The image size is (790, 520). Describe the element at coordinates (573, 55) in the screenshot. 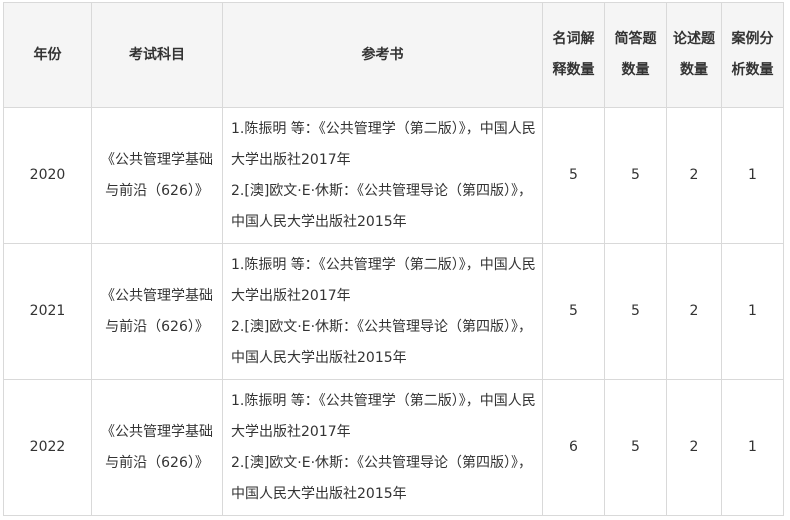

I see `header-terms-count: 名词解释数量` at that location.